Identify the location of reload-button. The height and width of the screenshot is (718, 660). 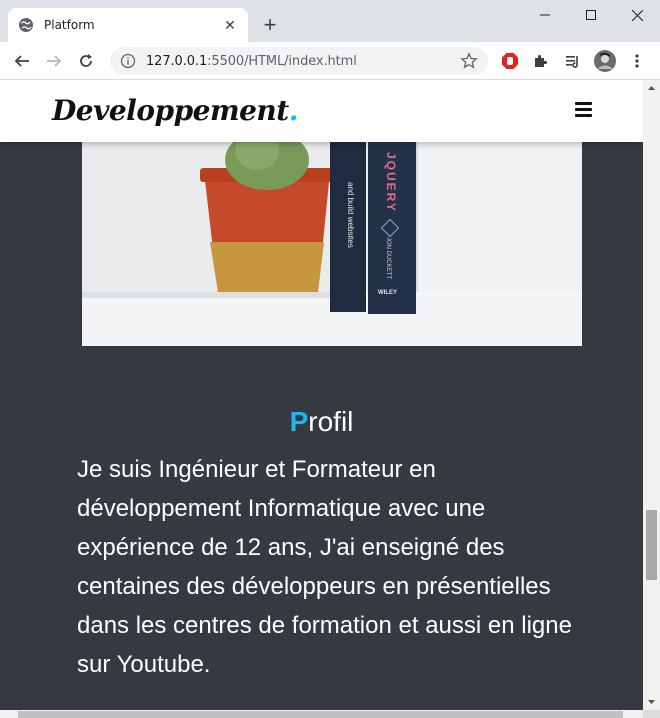
(86, 61).